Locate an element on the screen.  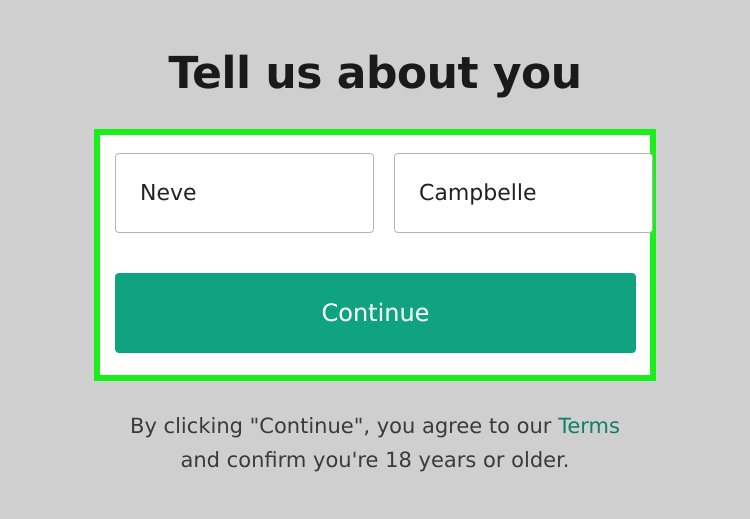
input-field: Campbelle is located at coordinates (523, 193).